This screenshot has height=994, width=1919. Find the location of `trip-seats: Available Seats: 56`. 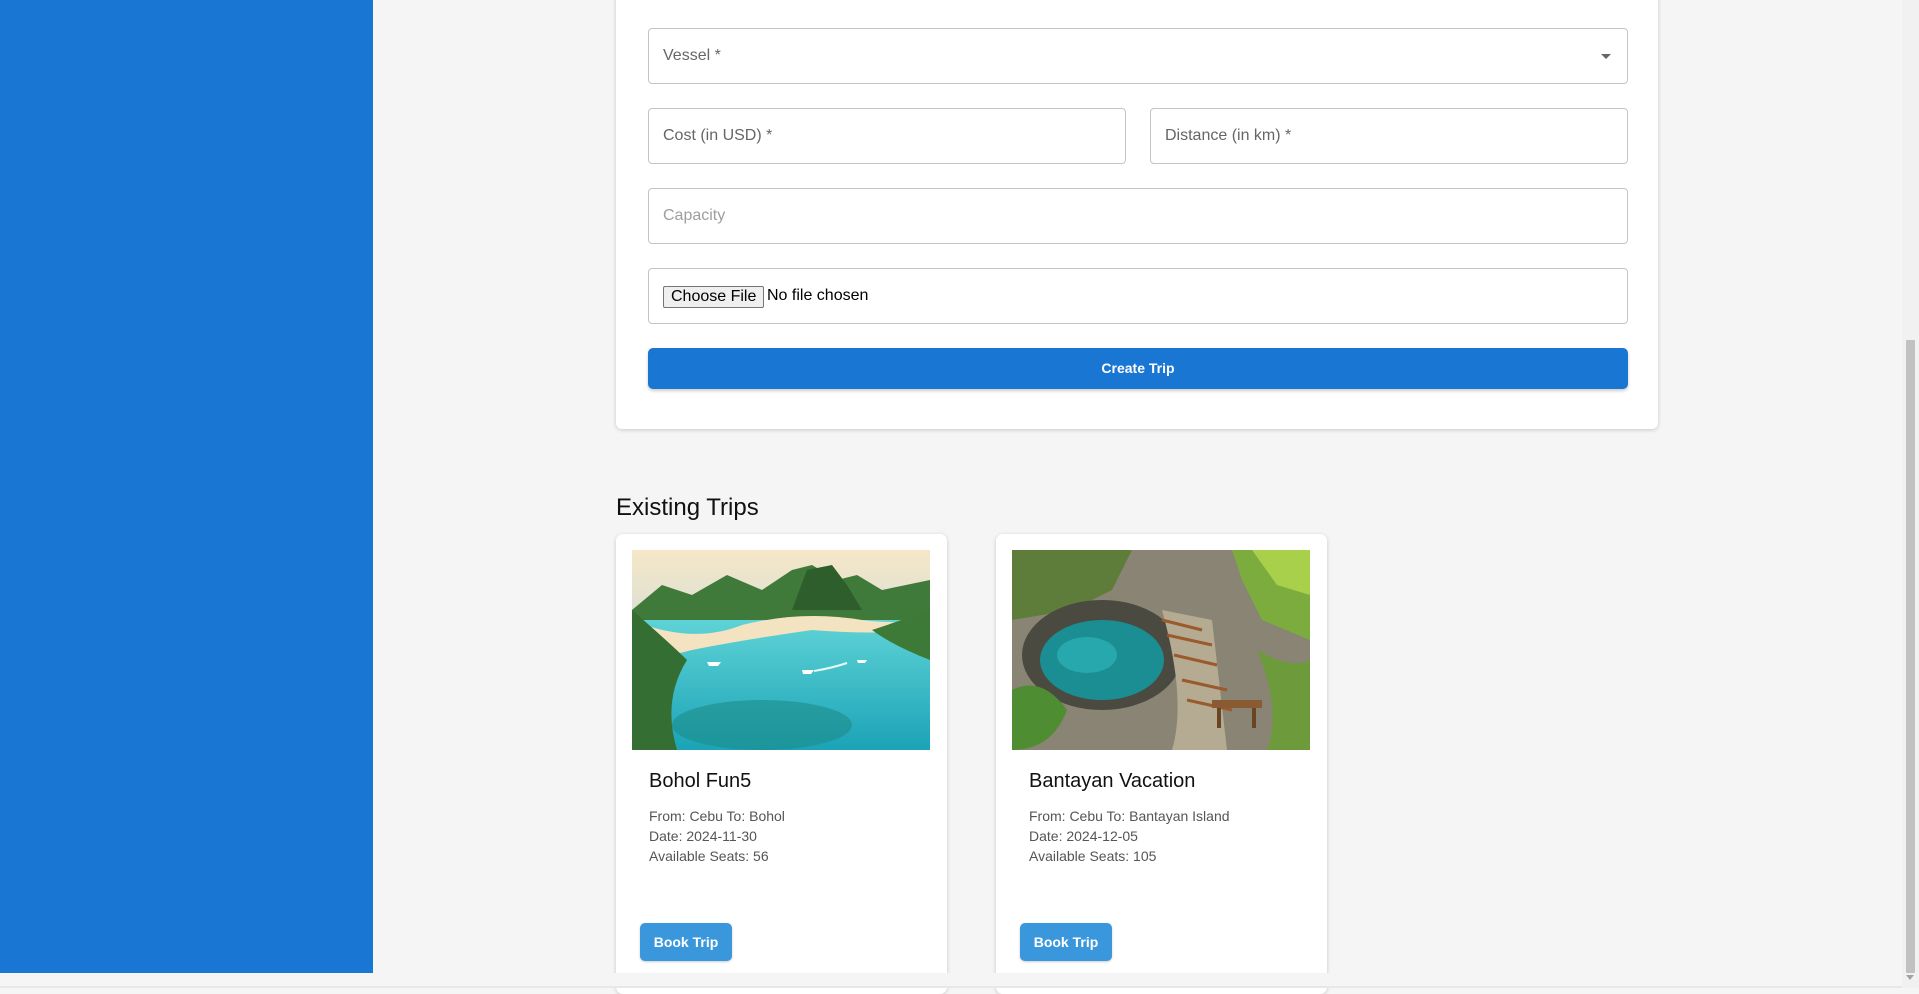

trip-seats: Available Seats: 56 is located at coordinates (709, 856).